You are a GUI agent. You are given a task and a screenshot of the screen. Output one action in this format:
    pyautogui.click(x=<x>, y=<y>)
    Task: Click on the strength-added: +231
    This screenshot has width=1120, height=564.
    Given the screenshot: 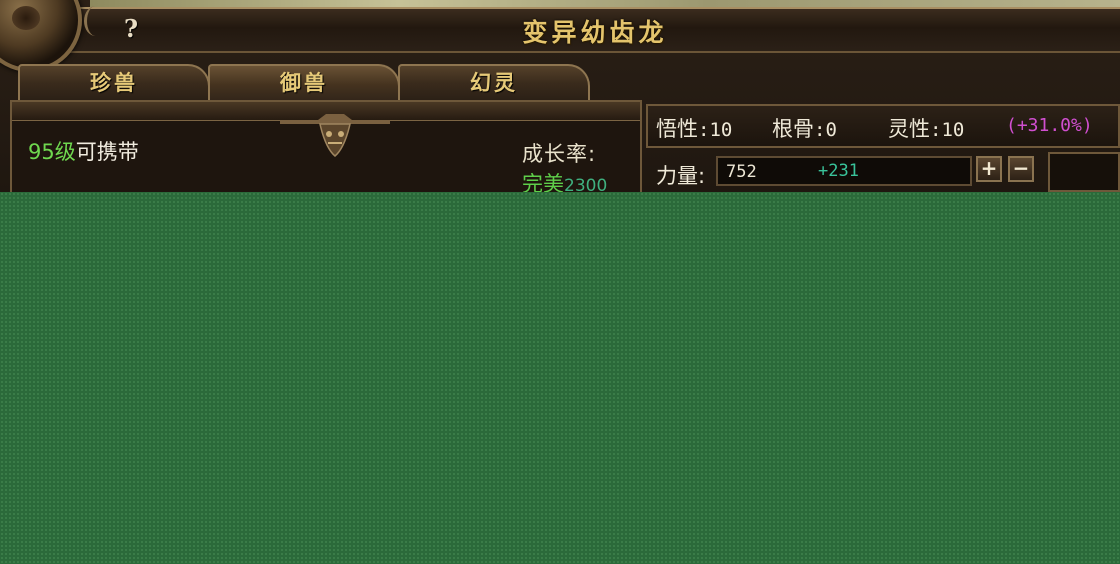 What is the action you would take?
    pyautogui.click(x=838, y=171)
    